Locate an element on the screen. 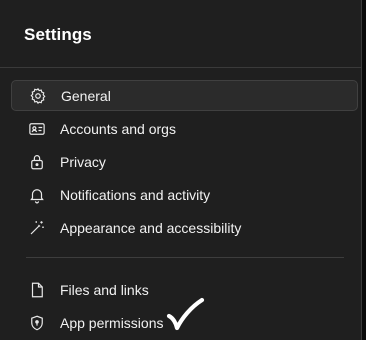 The height and width of the screenshot is (340, 366). gear-icon is located at coordinates (38, 96).